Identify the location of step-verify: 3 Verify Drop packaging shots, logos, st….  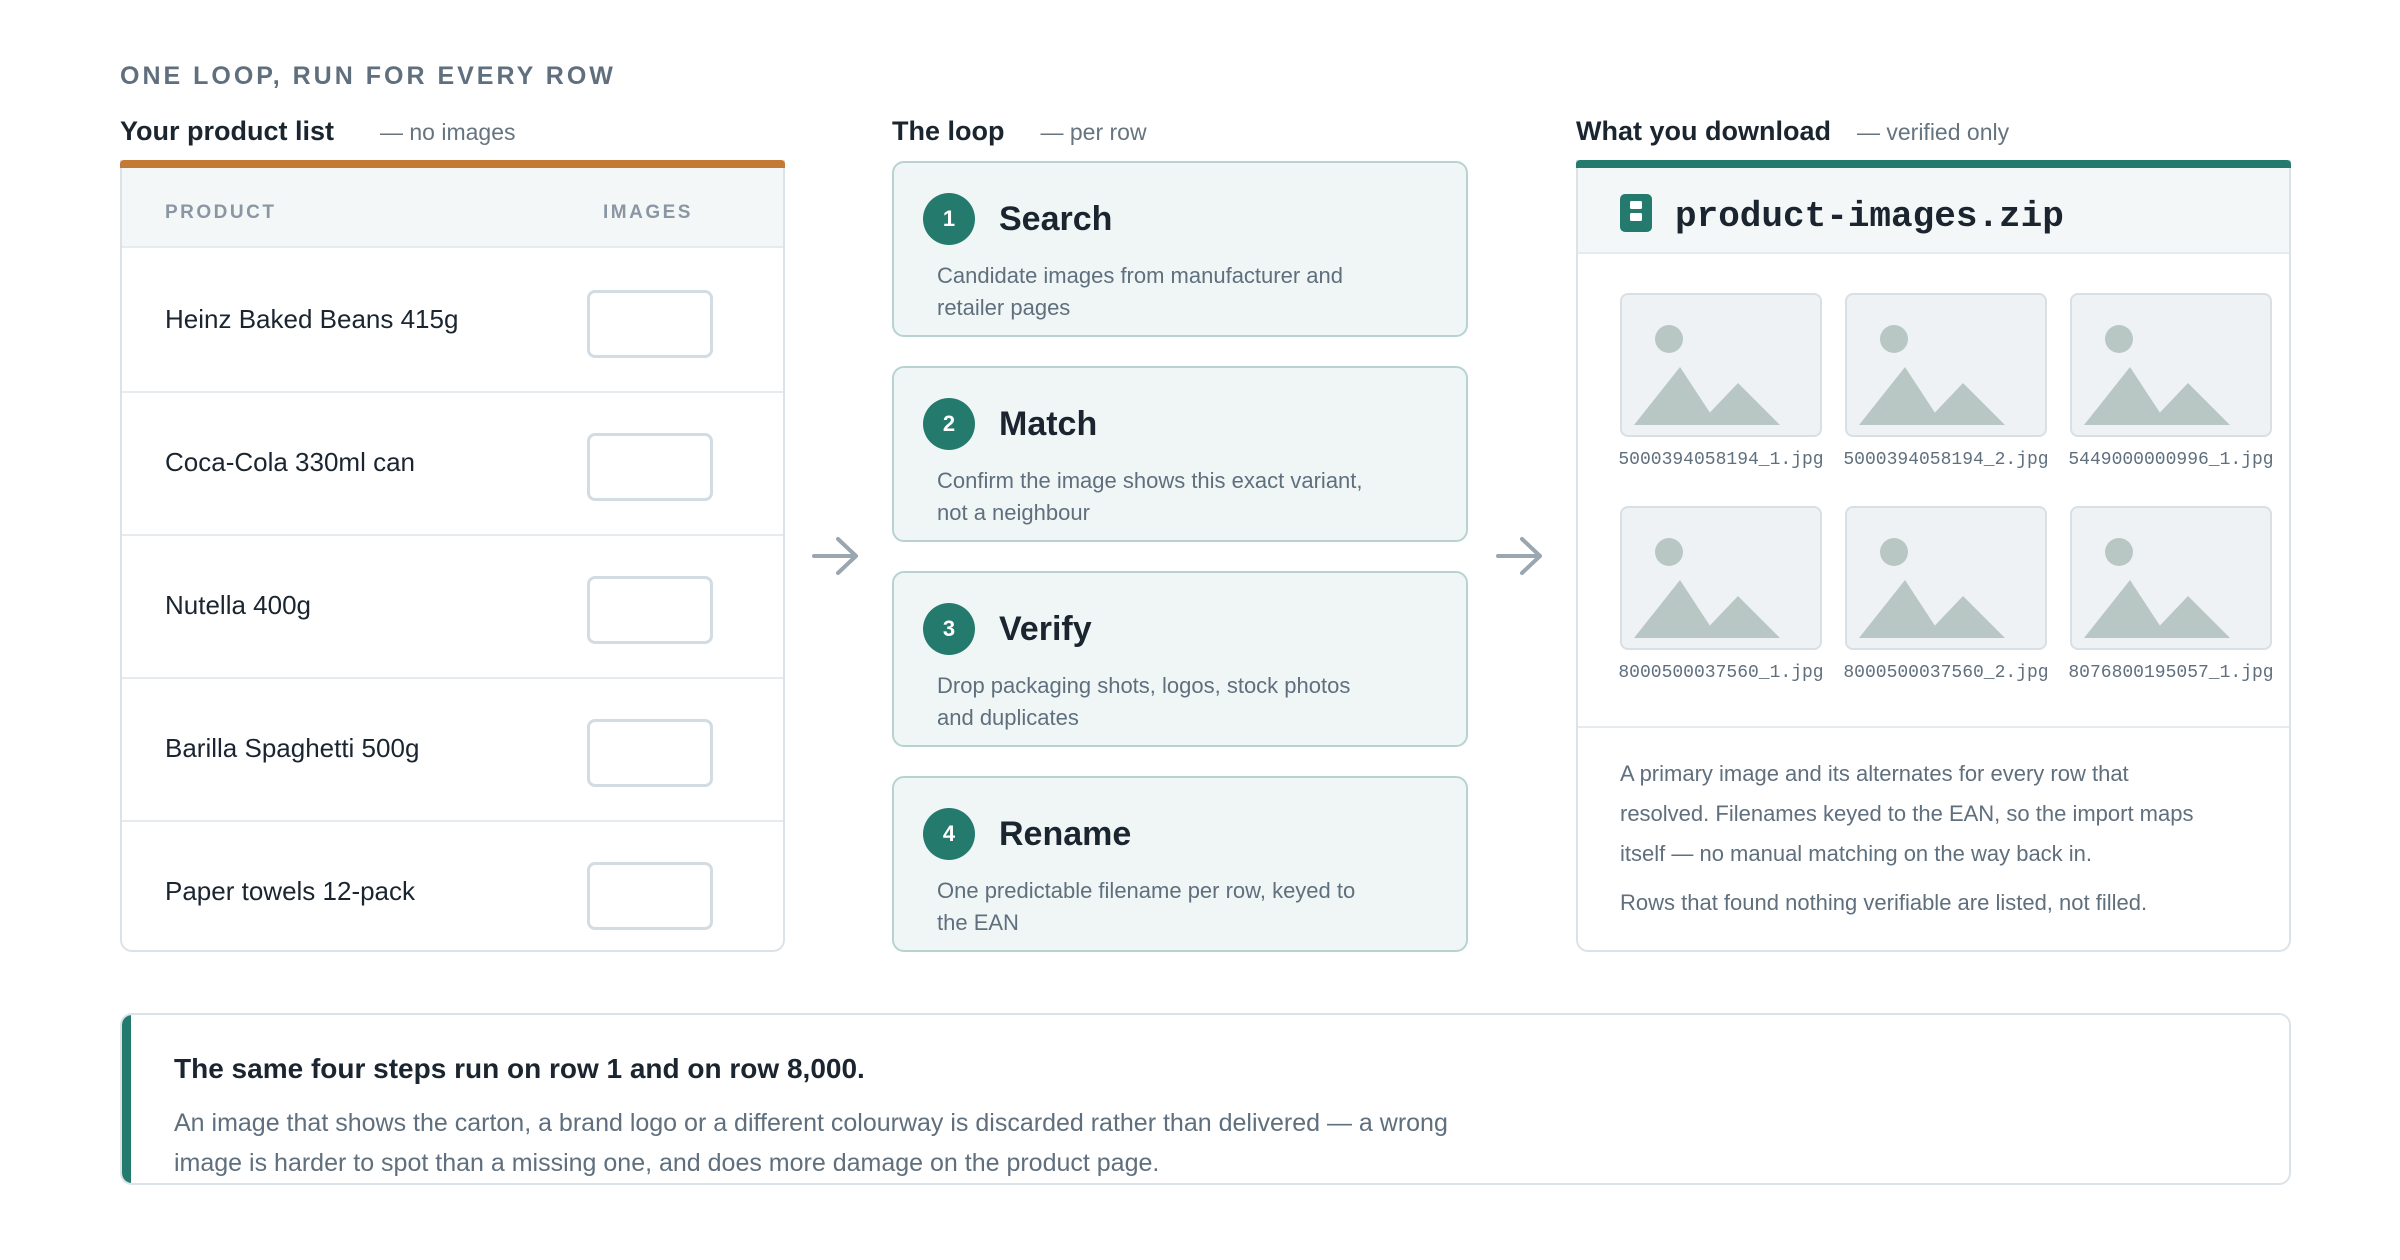
(1180, 659).